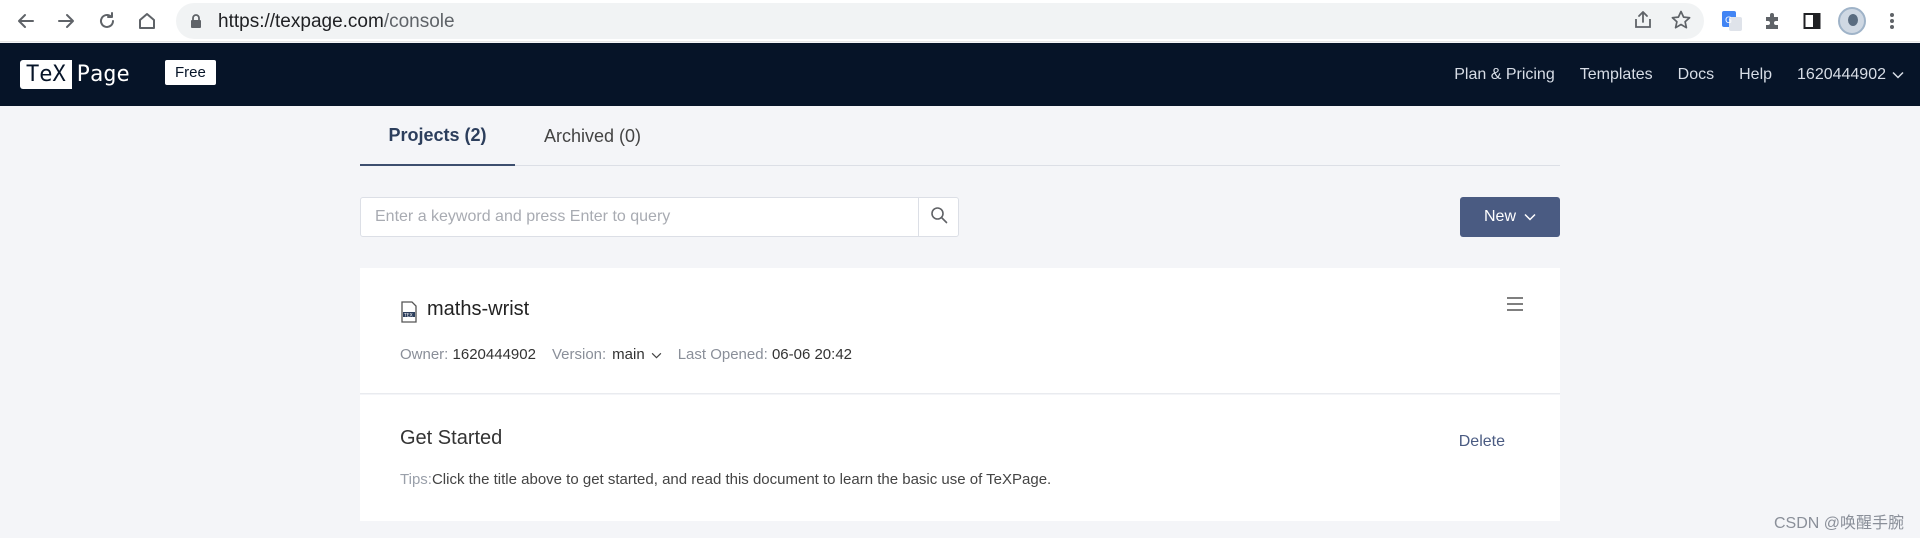 The height and width of the screenshot is (538, 1920). I want to click on star-icon, so click(1681, 22).